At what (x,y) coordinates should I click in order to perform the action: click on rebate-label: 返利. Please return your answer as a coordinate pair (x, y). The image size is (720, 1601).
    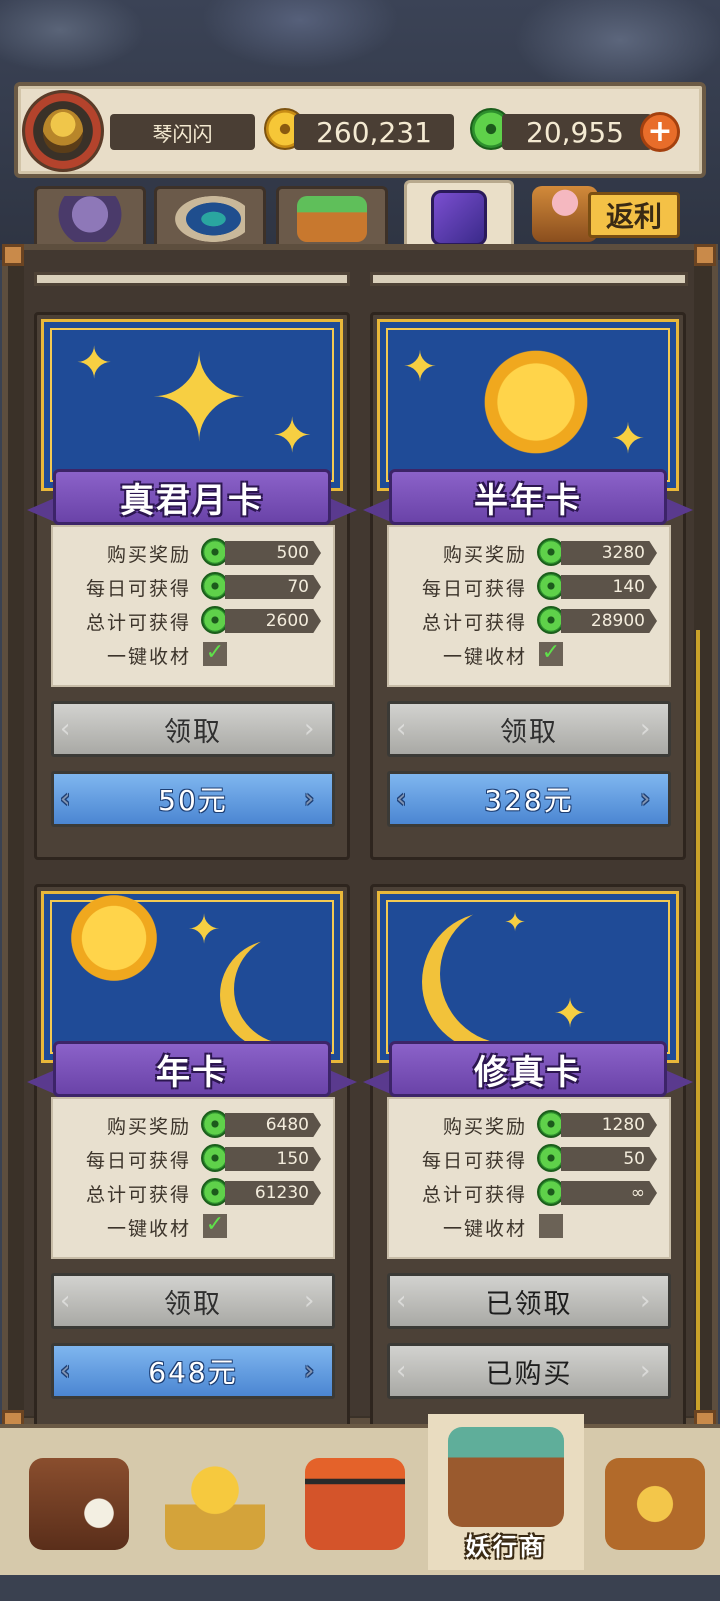
    Looking at the image, I should click on (634, 215).